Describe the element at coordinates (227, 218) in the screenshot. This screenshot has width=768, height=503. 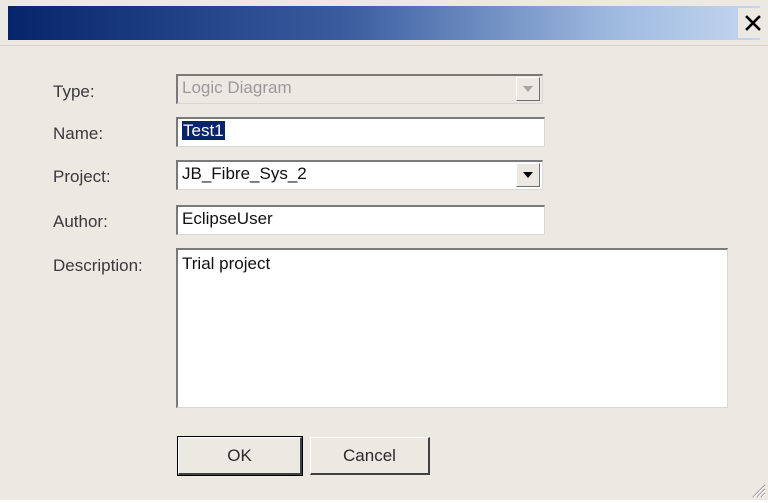
I see `author-input-value: EclipseUser` at that location.